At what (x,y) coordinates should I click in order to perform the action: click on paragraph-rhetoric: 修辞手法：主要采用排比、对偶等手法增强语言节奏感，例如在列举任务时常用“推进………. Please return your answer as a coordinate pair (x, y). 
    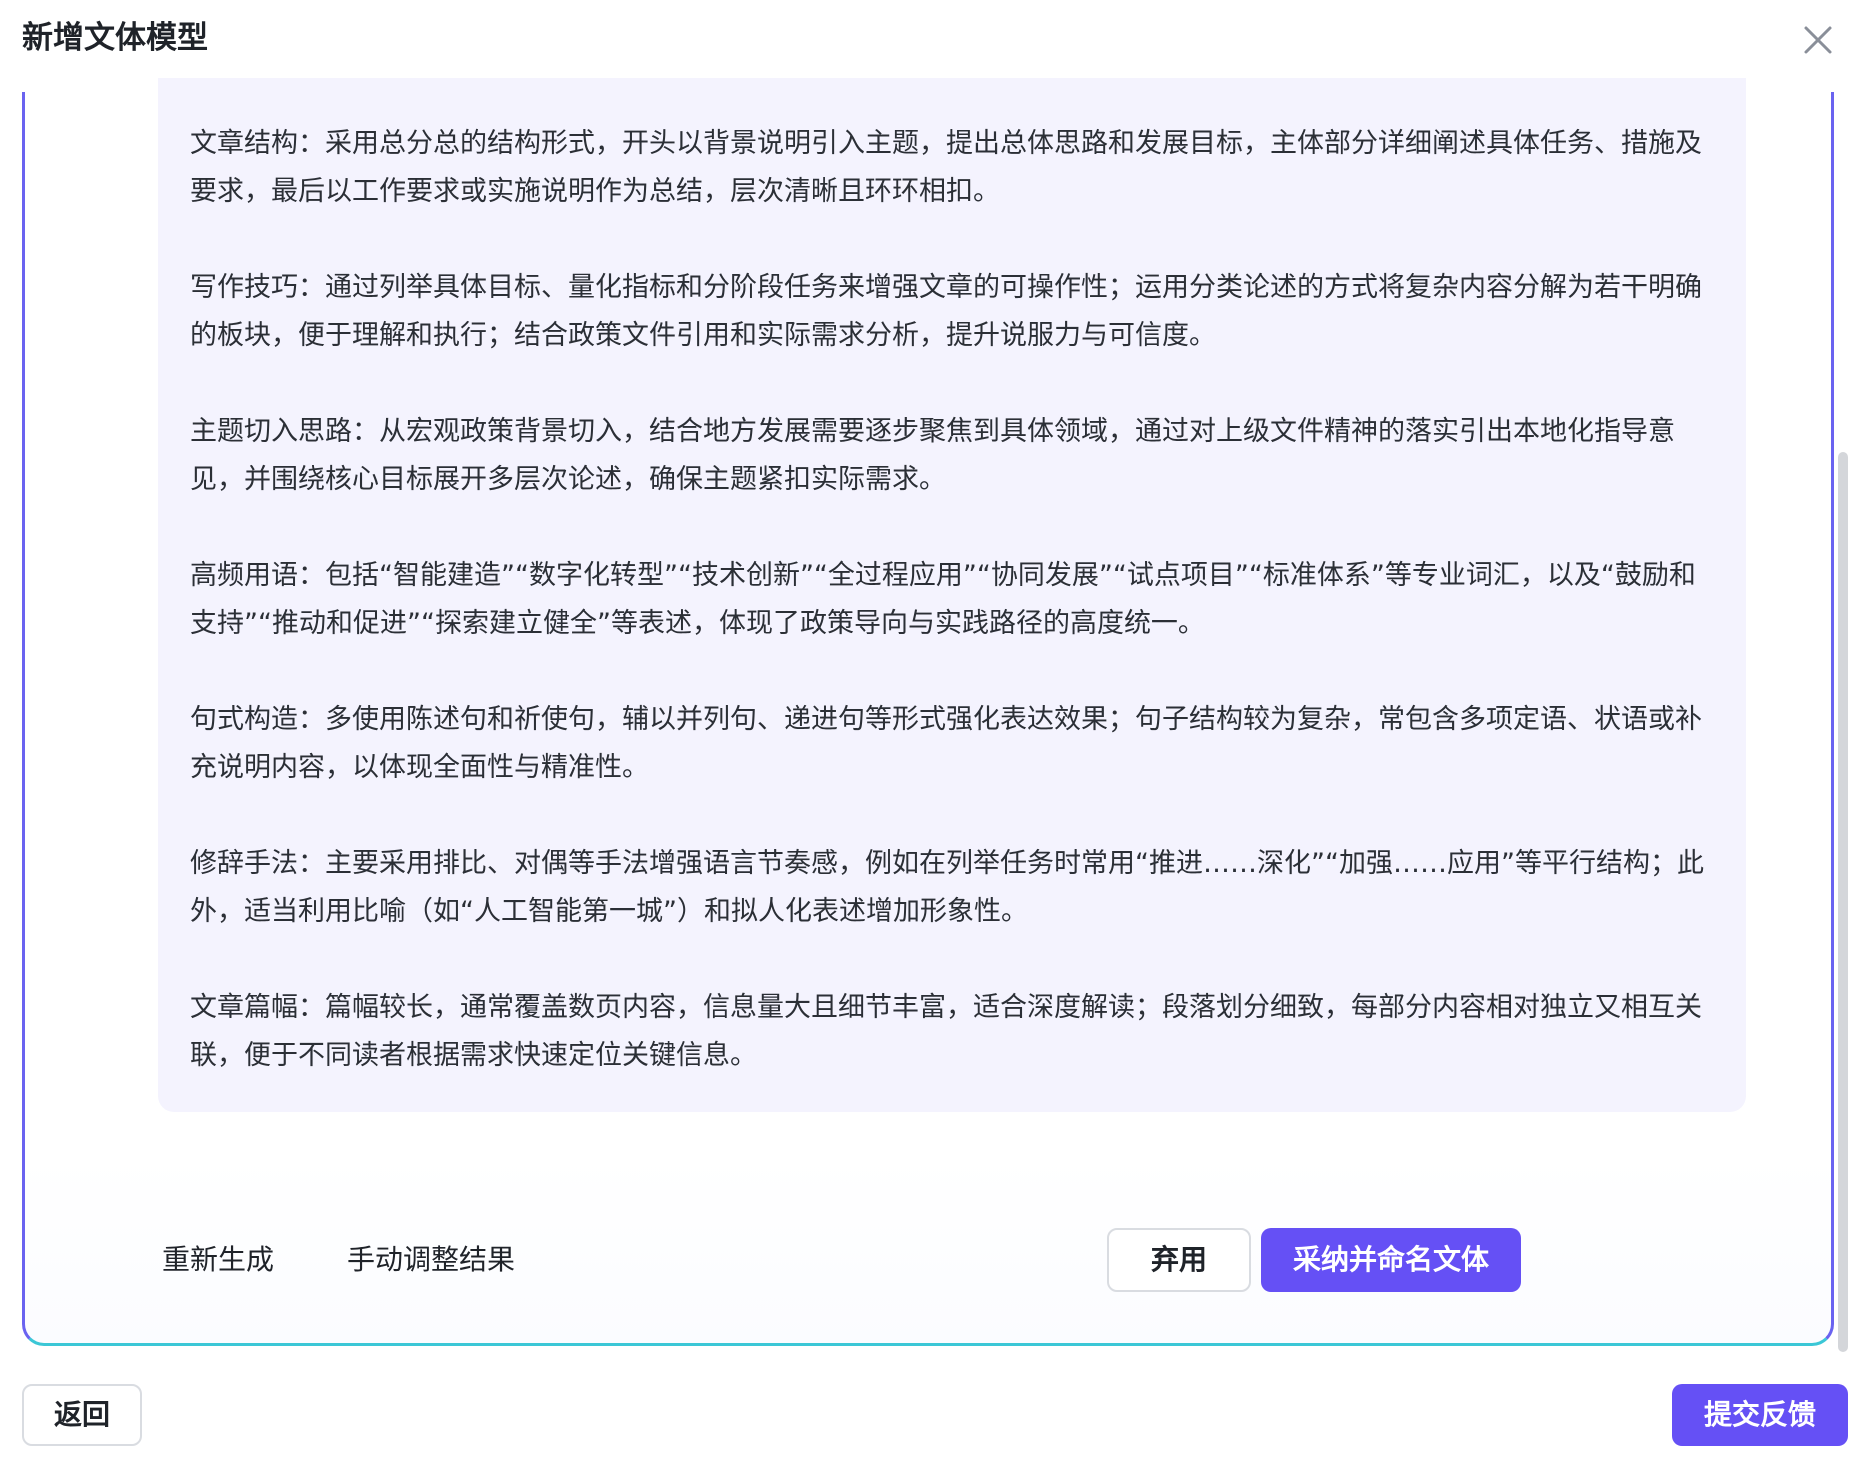
    Looking at the image, I should click on (947, 887).